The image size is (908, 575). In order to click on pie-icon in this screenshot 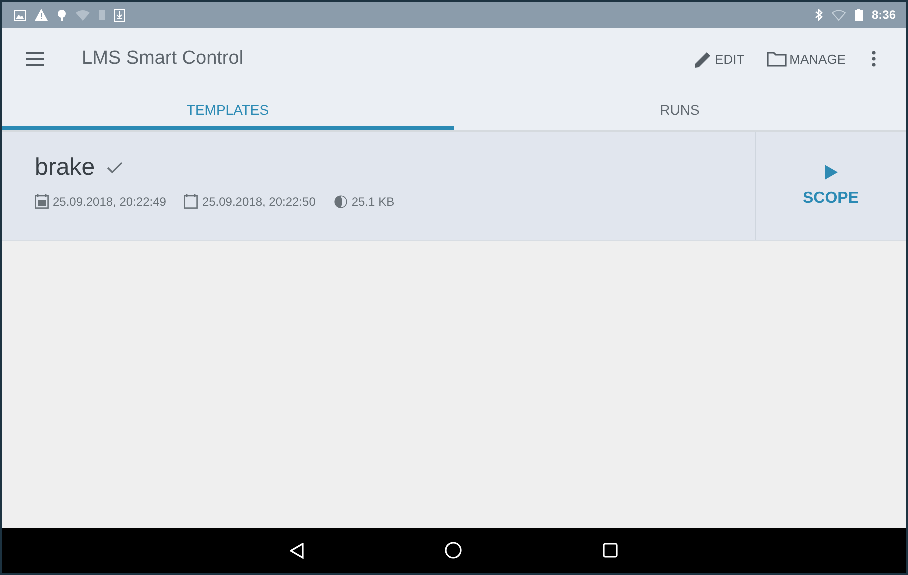, I will do `click(341, 201)`.